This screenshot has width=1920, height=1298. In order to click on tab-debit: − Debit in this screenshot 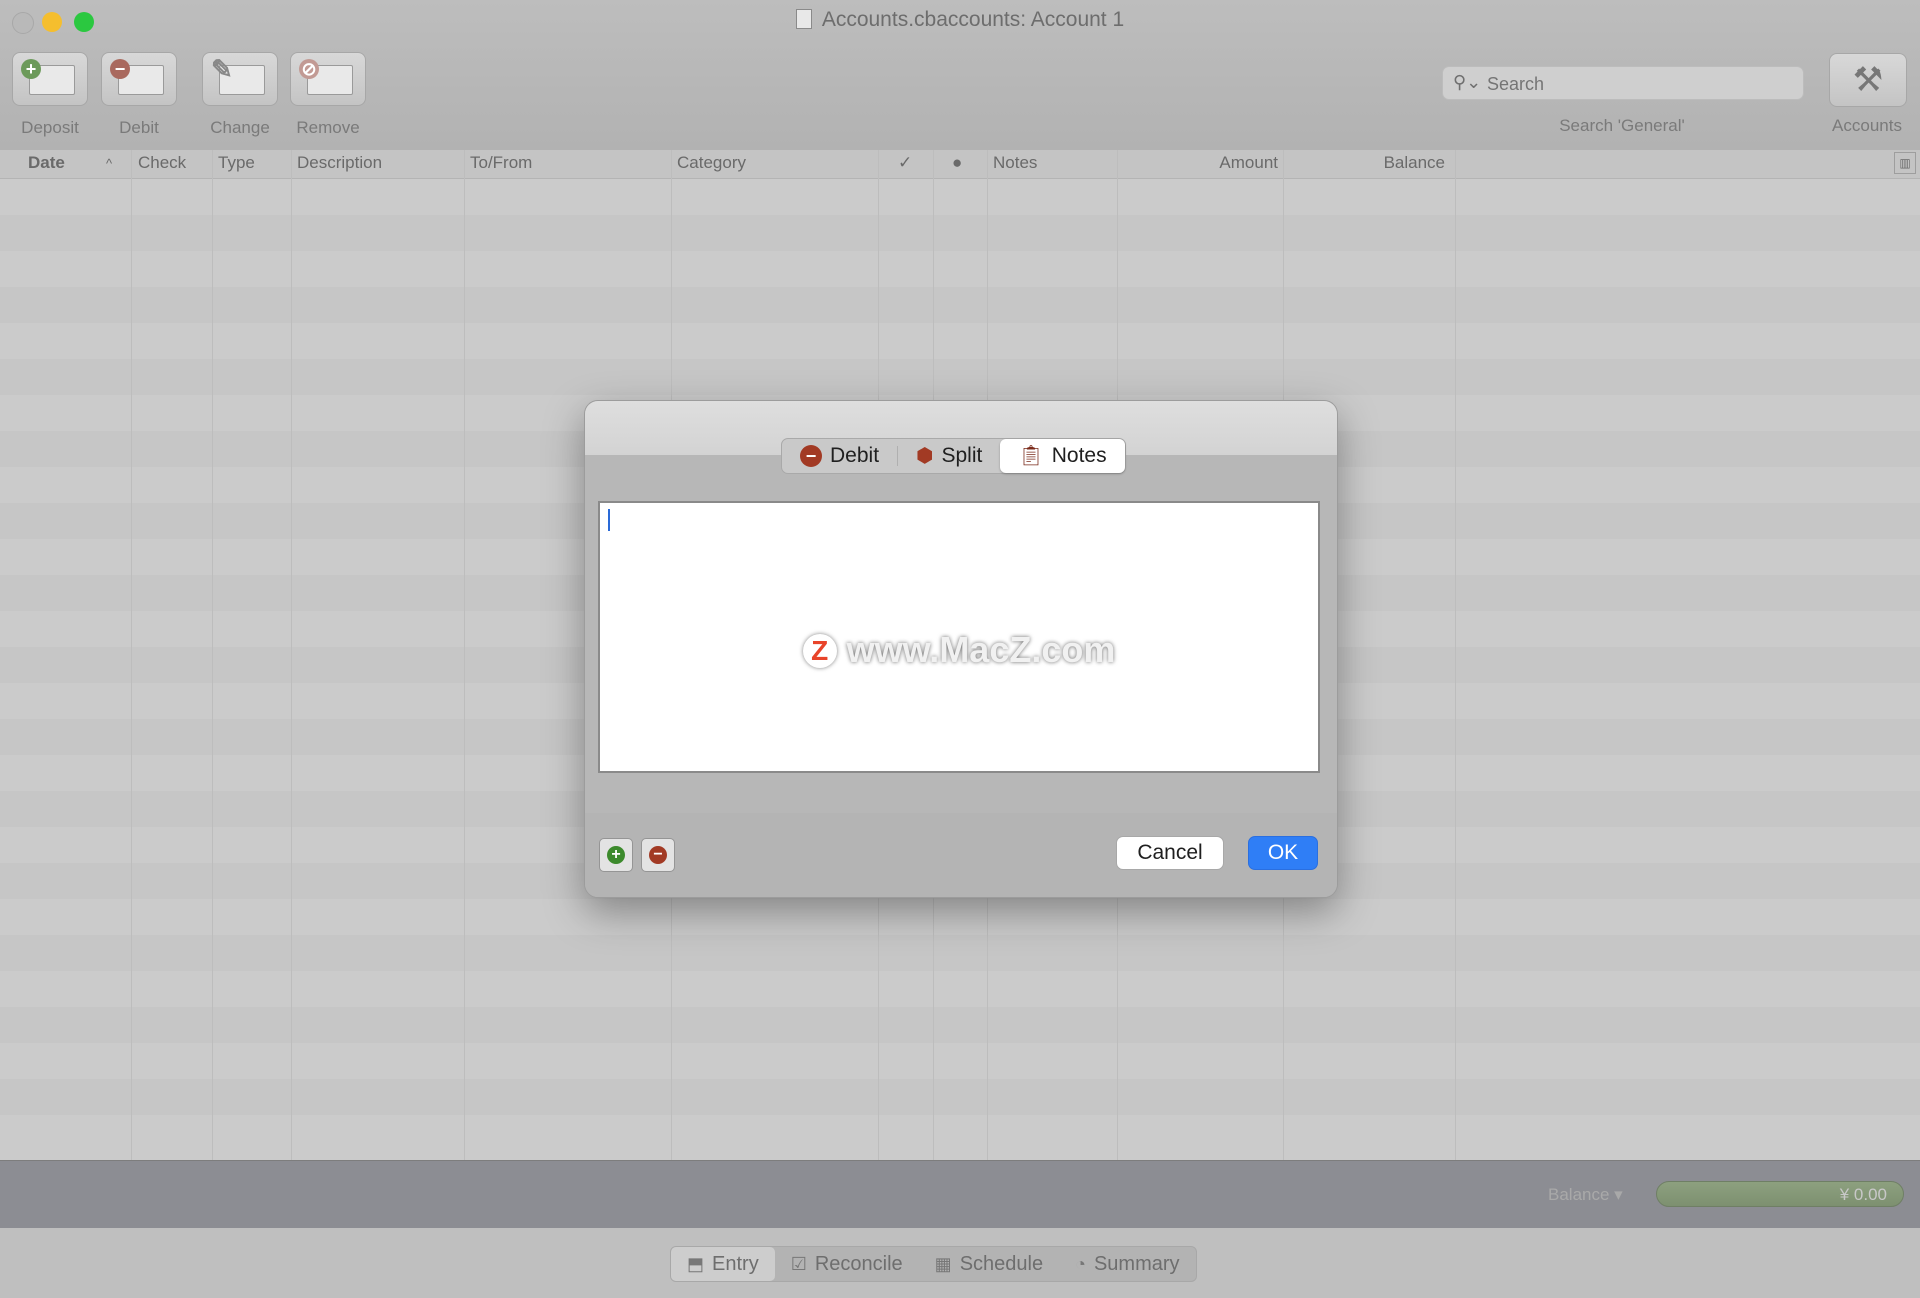, I will do `click(839, 456)`.